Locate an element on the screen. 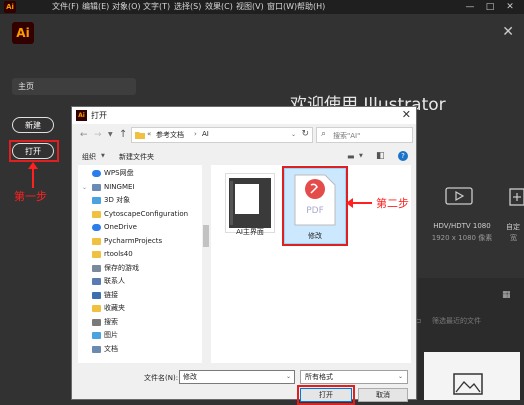  preset-label: 自定 is located at coordinates (513, 227).